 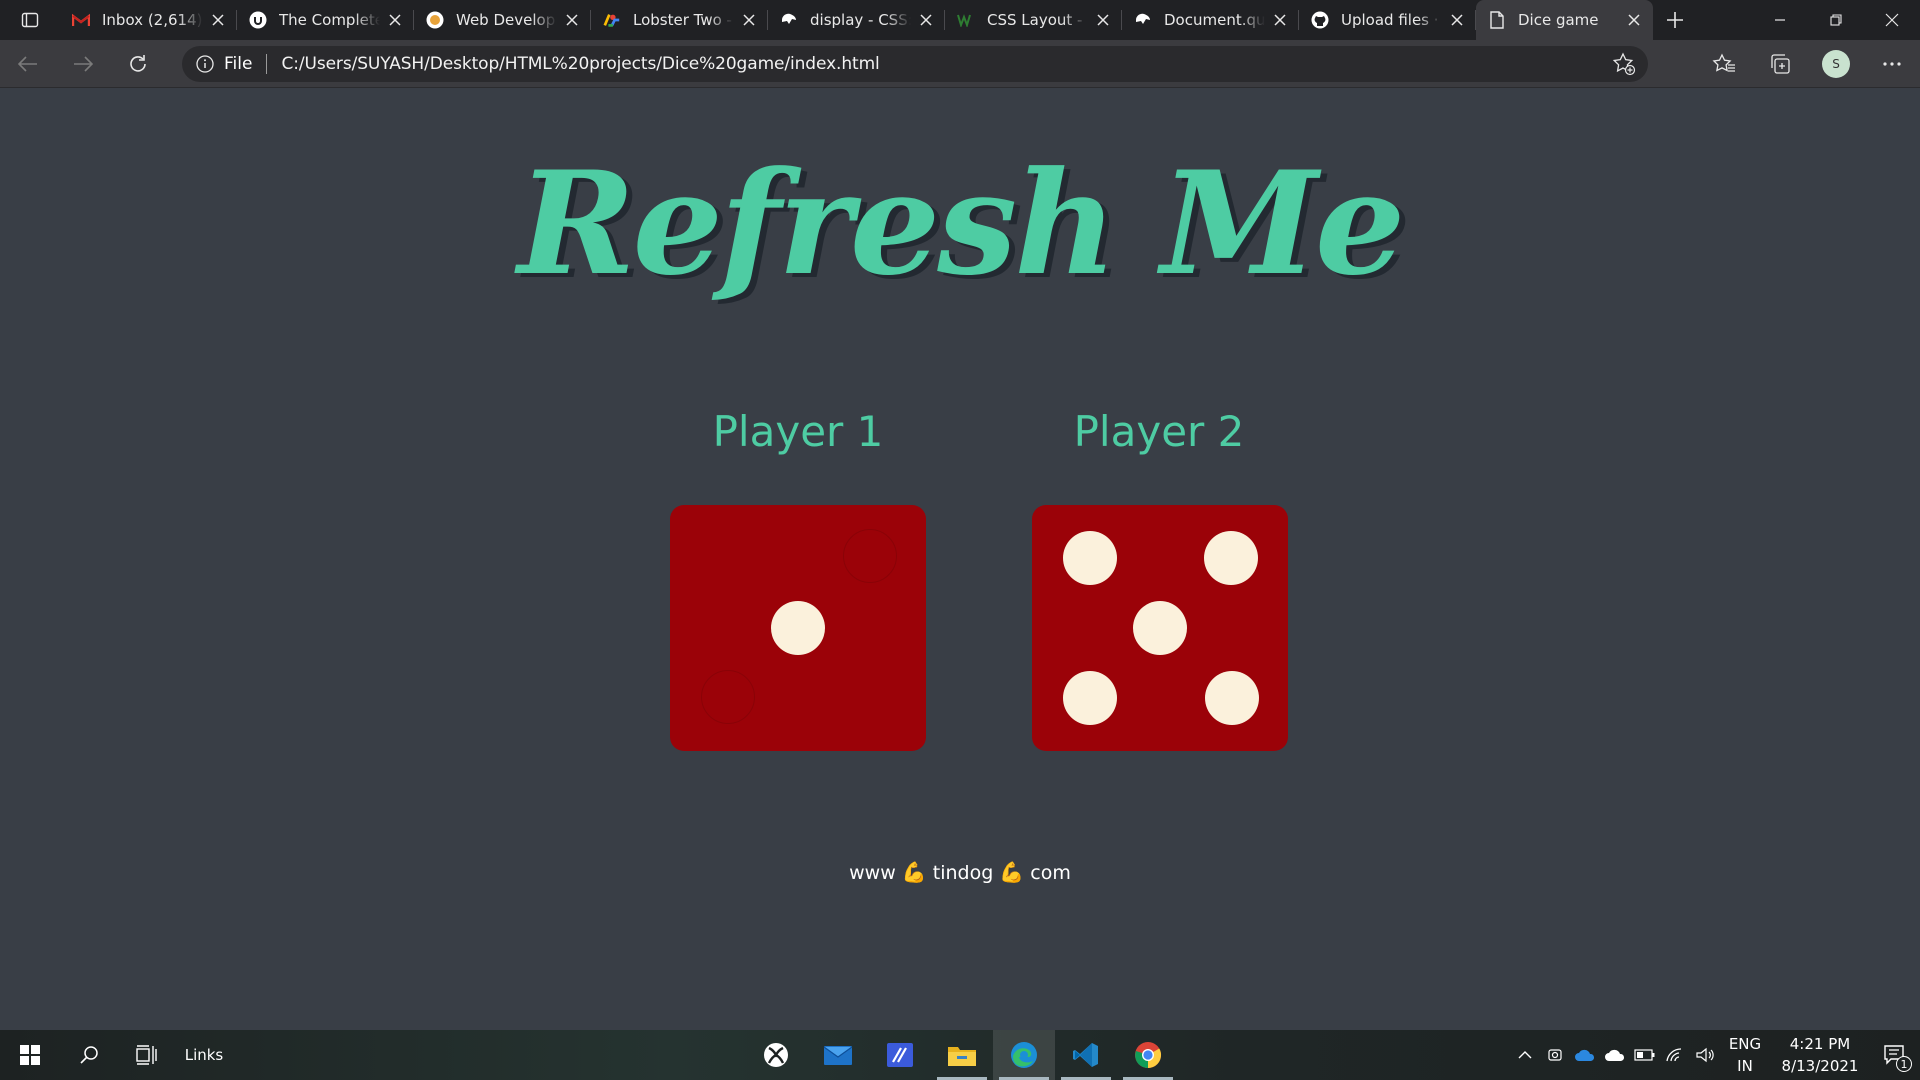 I want to click on tab-title: Inbox (2,614) -, so click(x=152, y=20).